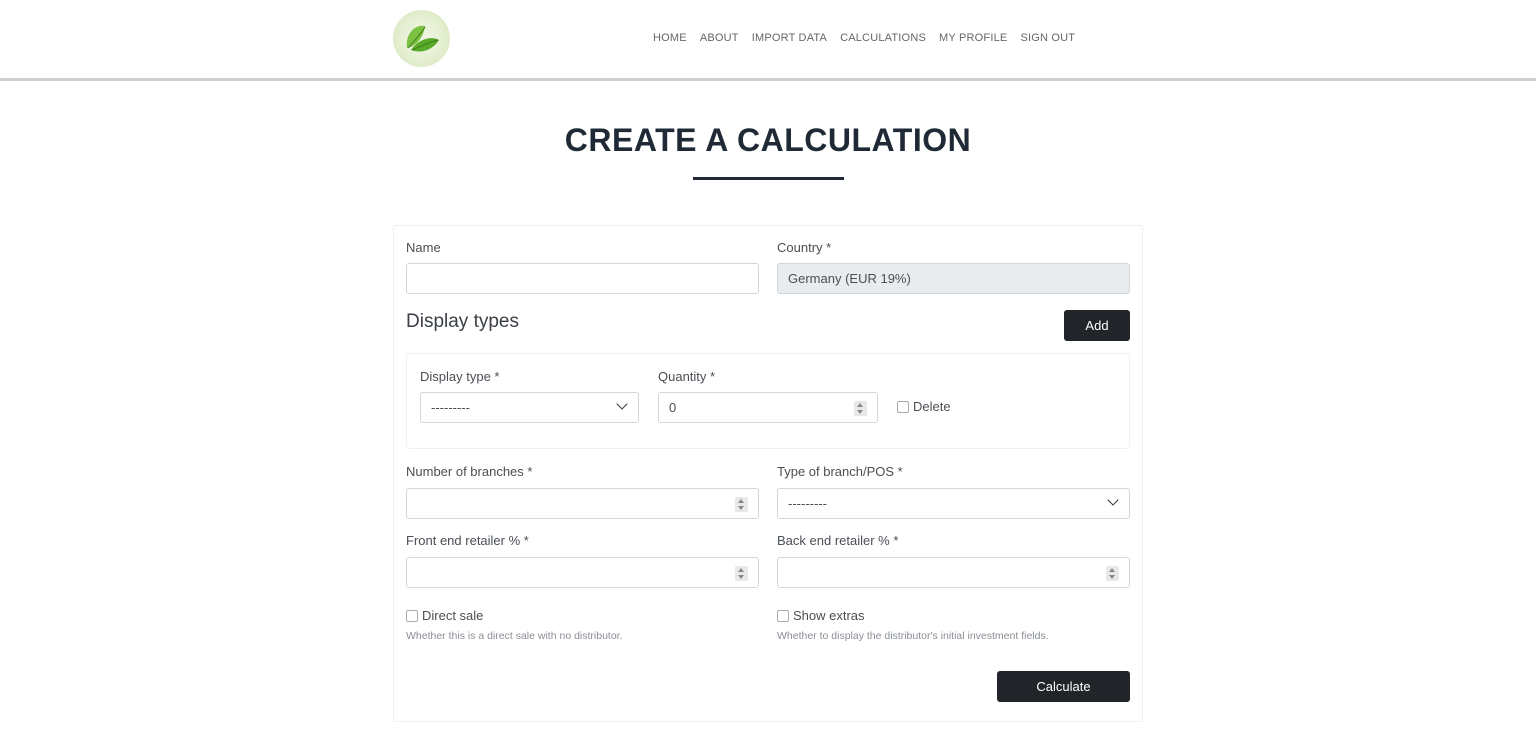 The width and height of the screenshot is (1536, 754). I want to click on quantity-value: 0, so click(673, 407).